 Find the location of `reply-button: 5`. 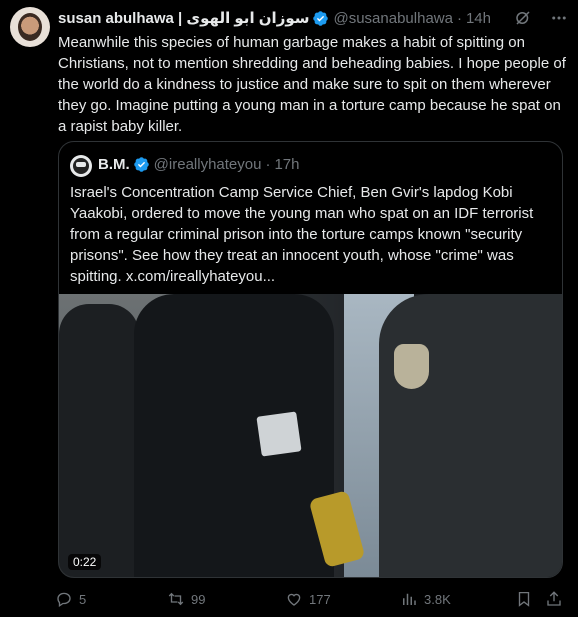

reply-button: 5 is located at coordinates (70, 599).